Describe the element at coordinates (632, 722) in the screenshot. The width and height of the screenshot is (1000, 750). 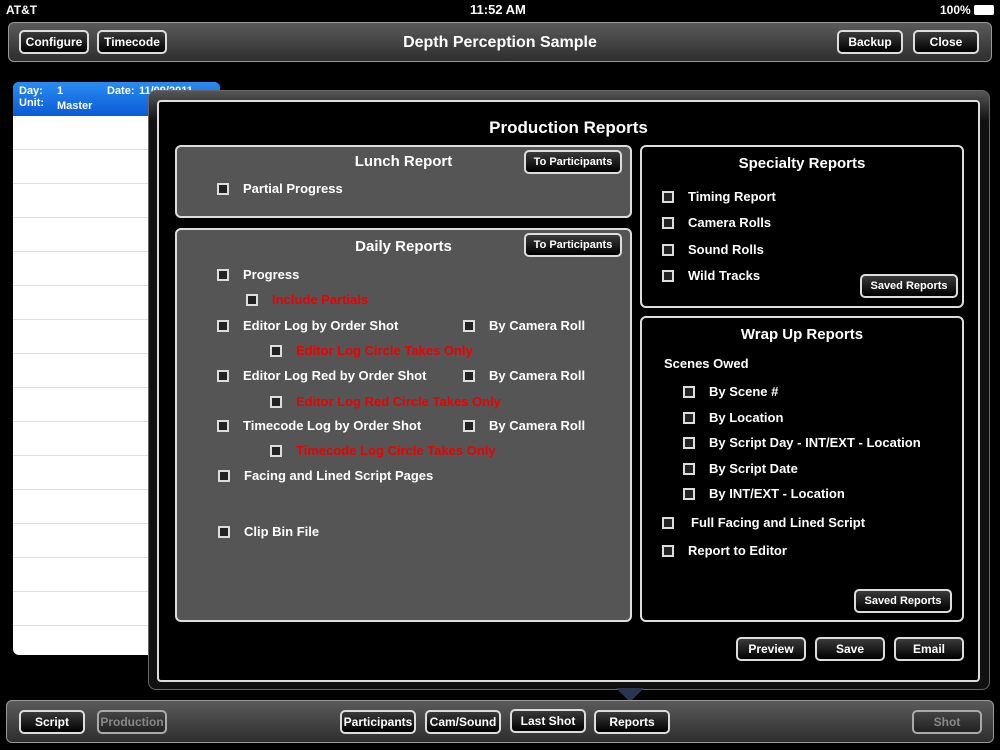
I see `reports-button: Reports` at that location.